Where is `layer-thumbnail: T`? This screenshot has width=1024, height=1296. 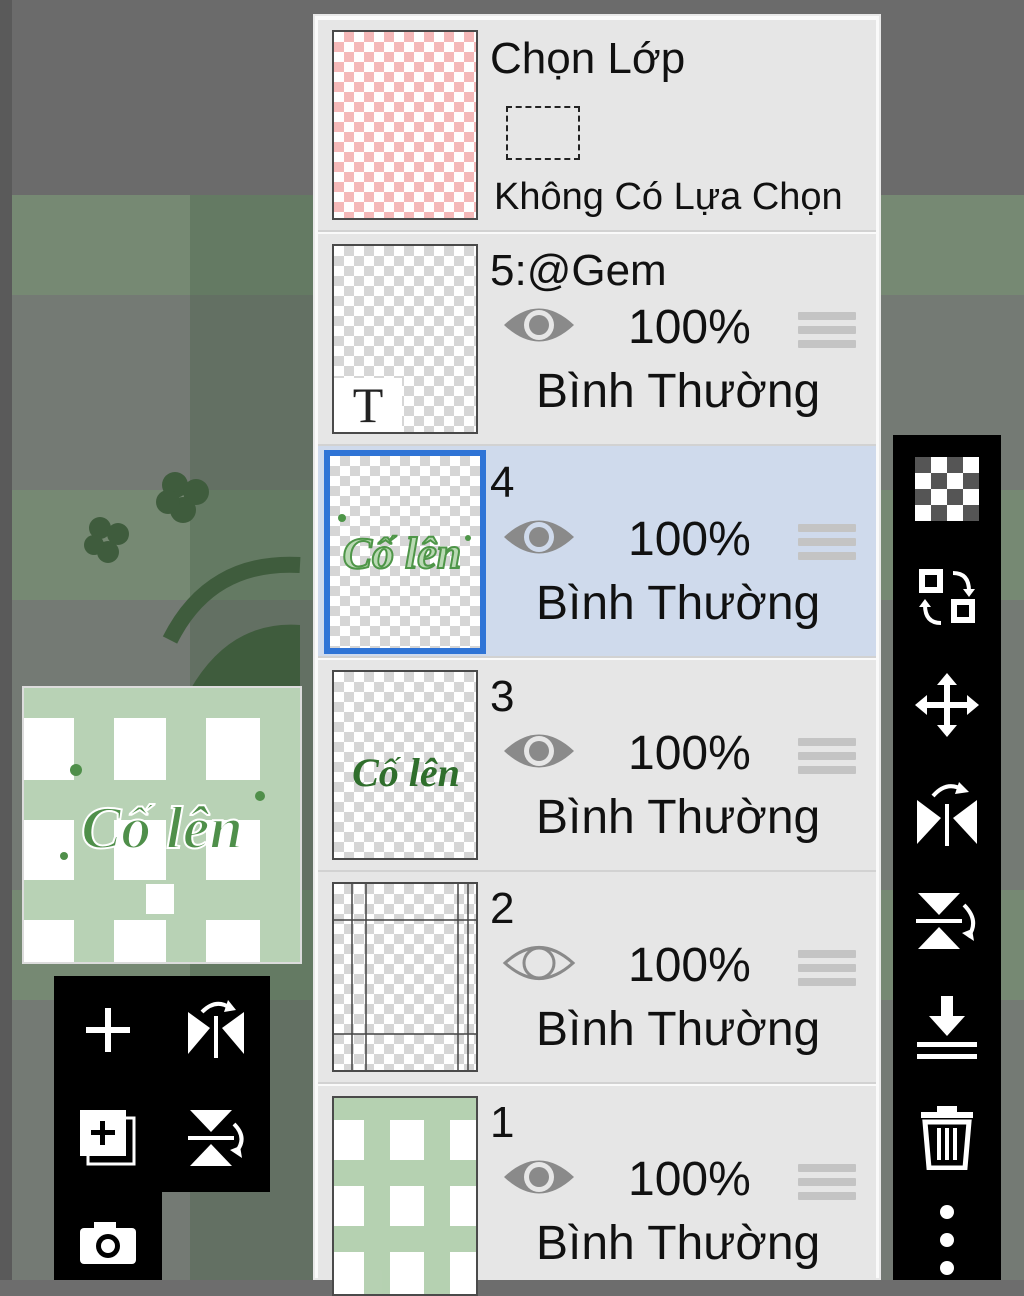
layer-thumbnail: T is located at coordinates (405, 339).